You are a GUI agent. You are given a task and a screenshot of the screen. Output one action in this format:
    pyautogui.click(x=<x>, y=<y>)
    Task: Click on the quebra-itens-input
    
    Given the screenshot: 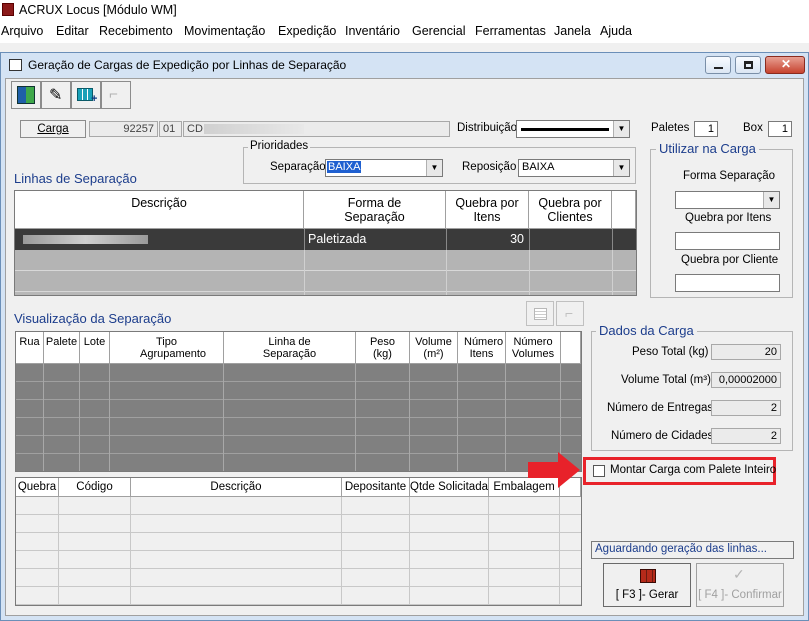 What is the action you would take?
    pyautogui.click(x=727, y=241)
    